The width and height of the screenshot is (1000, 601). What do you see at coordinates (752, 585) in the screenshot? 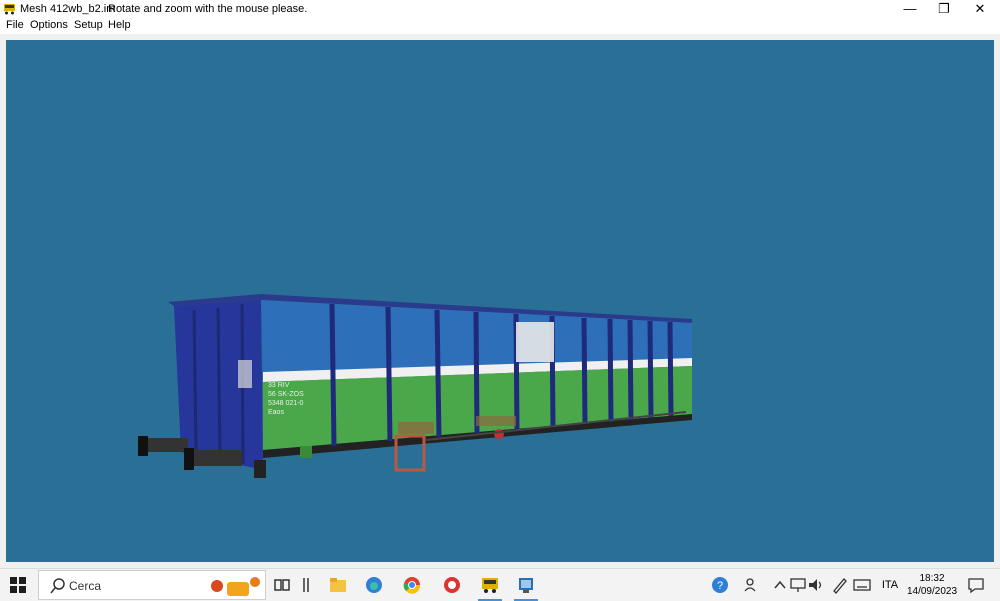
I see `people-icon` at bounding box center [752, 585].